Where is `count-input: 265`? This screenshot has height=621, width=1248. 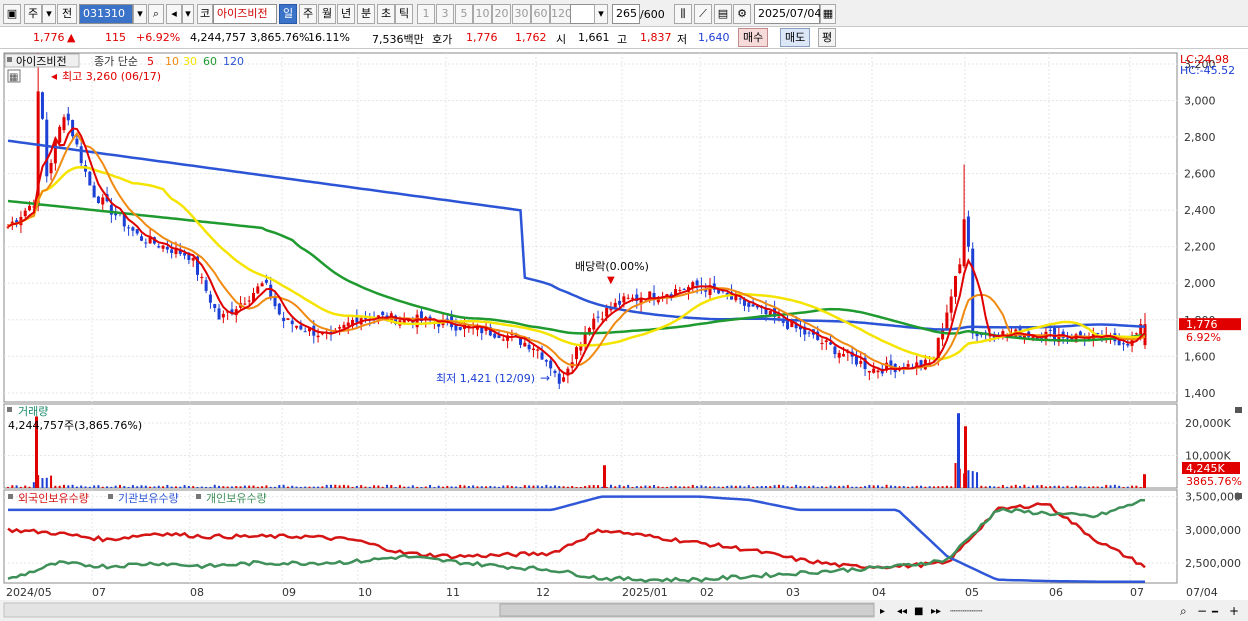 count-input: 265 is located at coordinates (626, 14).